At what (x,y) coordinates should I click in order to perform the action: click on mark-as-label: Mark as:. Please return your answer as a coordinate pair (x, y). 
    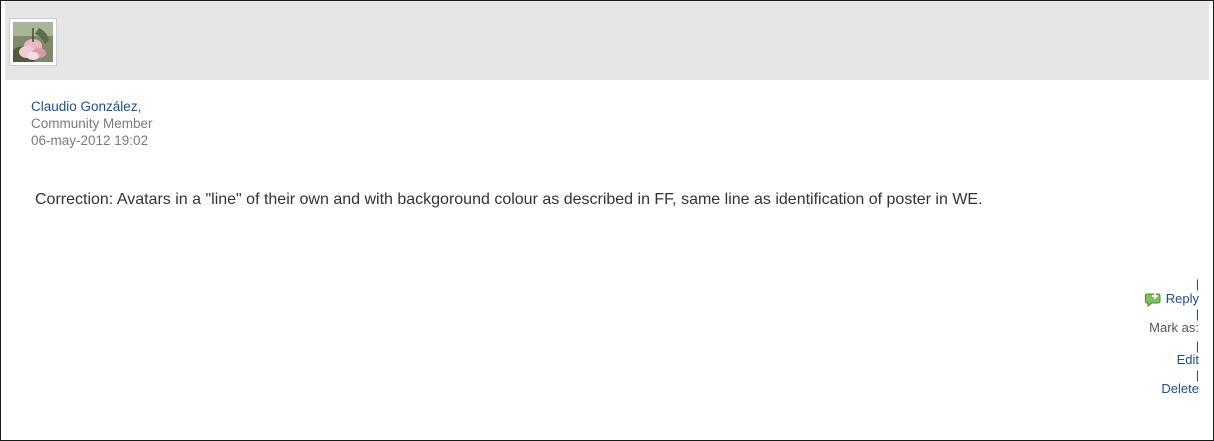
    Looking at the image, I should click on (1174, 327).